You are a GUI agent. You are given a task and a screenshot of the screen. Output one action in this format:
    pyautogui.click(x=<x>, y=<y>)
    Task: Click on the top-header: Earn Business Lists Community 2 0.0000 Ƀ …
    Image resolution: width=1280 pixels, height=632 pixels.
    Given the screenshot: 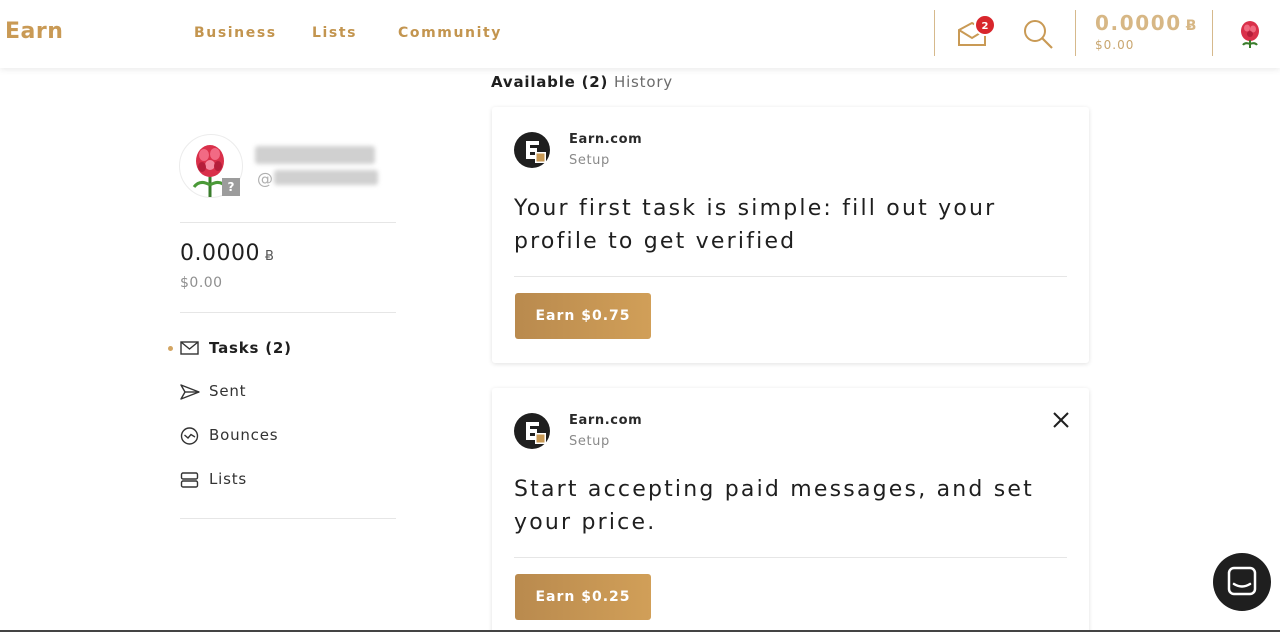 What is the action you would take?
    pyautogui.click(x=640, y=34)
    